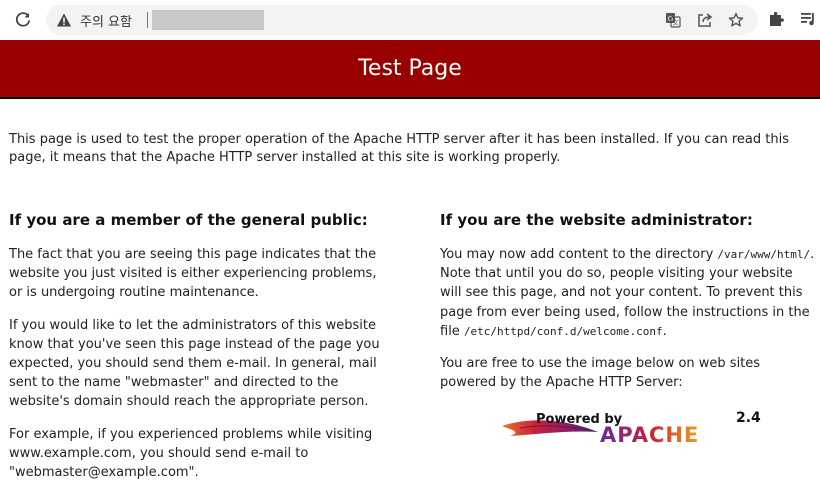 Image resolution: width=820 pixels, height=491 pixels. What do you see at coordinates (736, 20) in the screenshot?
I see `bookmark-star-icon` at bounding box center [736, 20].